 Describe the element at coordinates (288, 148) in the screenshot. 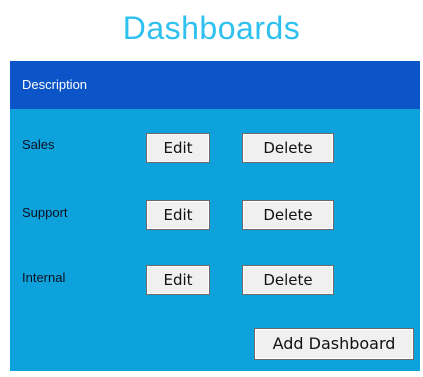

I see `delete-sales-button: Delete` at that location.